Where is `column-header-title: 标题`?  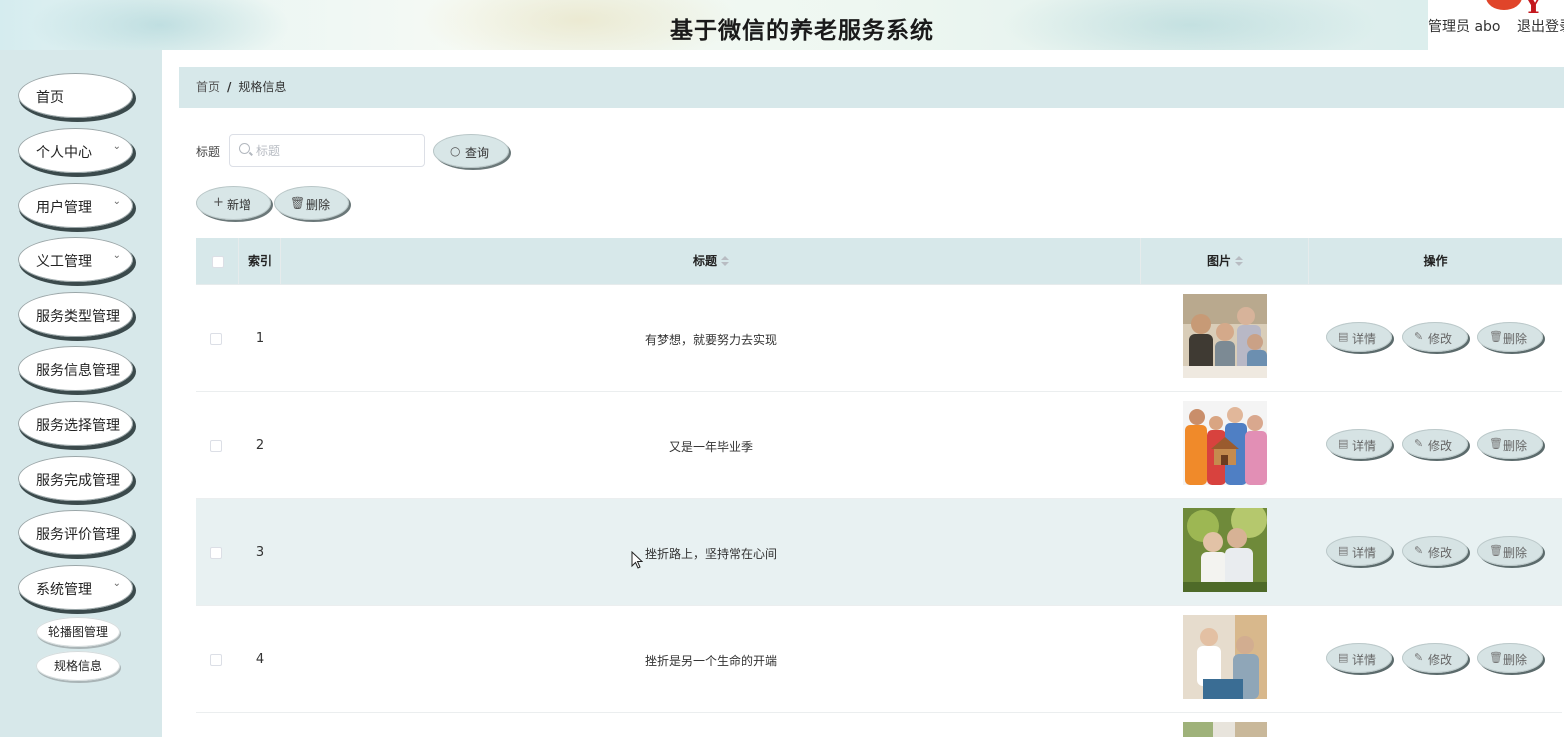 column-header-title: 标题 is located at coordinates (711, 261).